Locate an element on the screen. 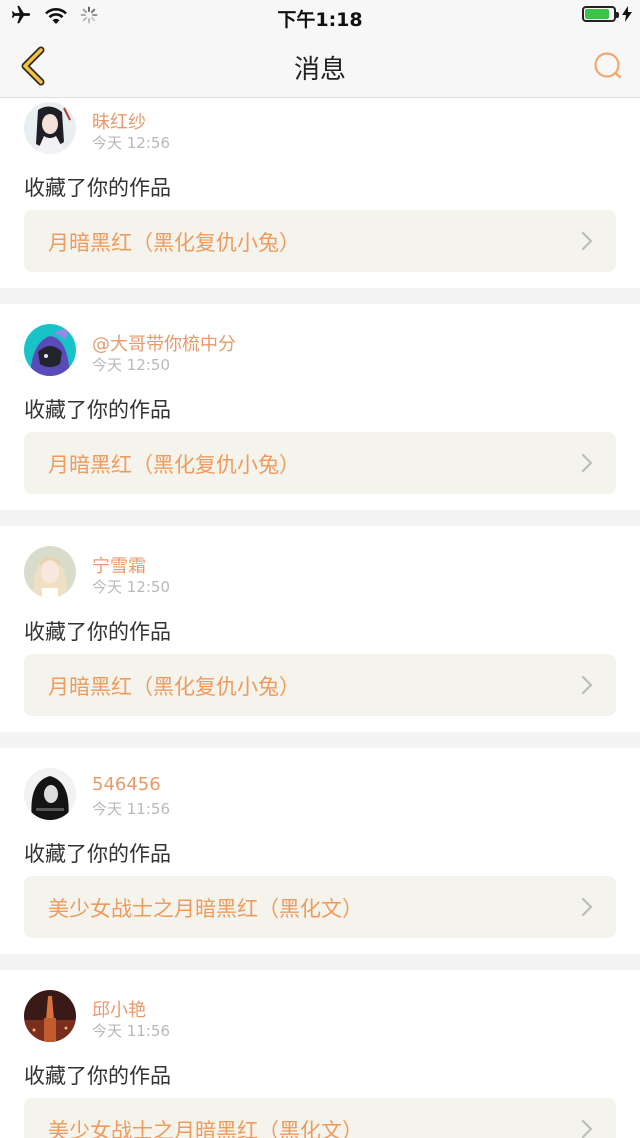  username: @大哥带你梳中分 is located at coordinates (164, 343).